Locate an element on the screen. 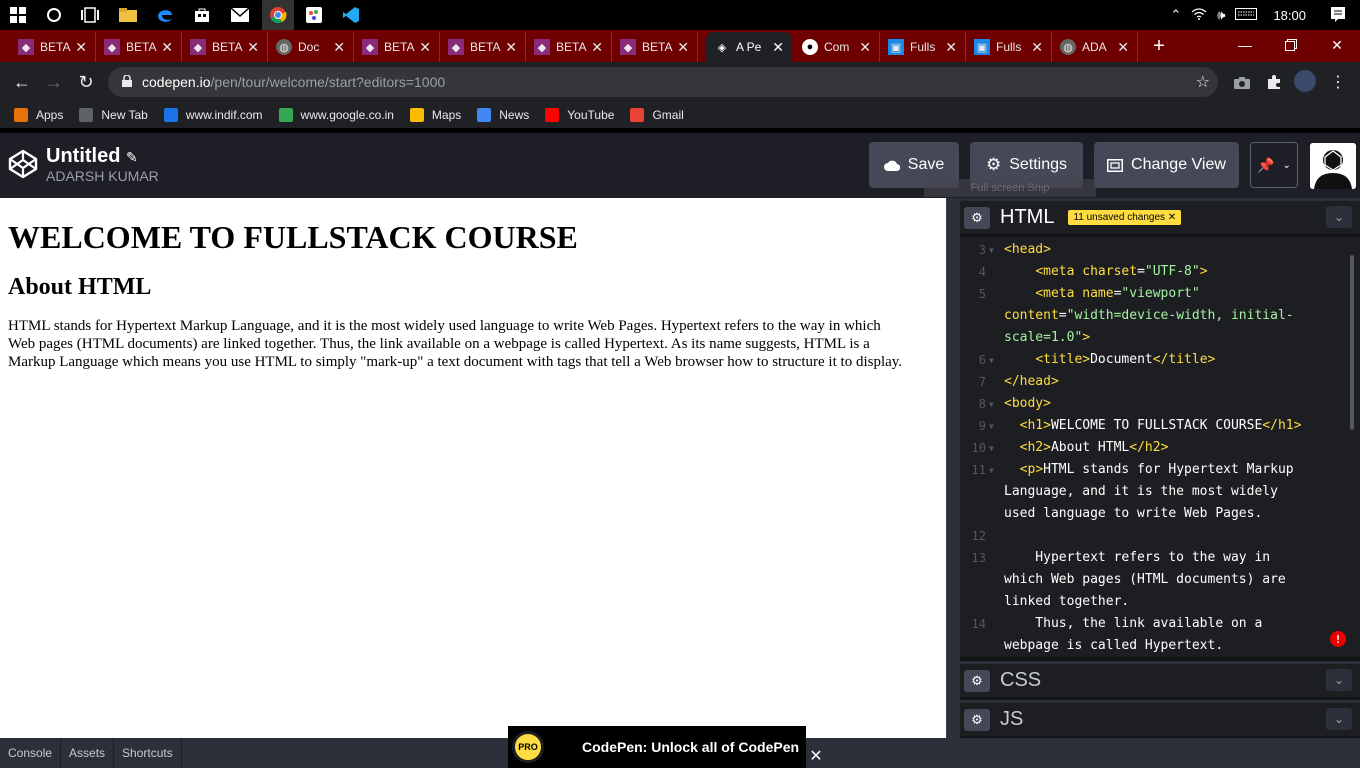 The width and height of the screenshot is (1360, 768). pro-promo-banner: PRO CodePen: Unlock all of CodePen is located at coordinates (657, 747).